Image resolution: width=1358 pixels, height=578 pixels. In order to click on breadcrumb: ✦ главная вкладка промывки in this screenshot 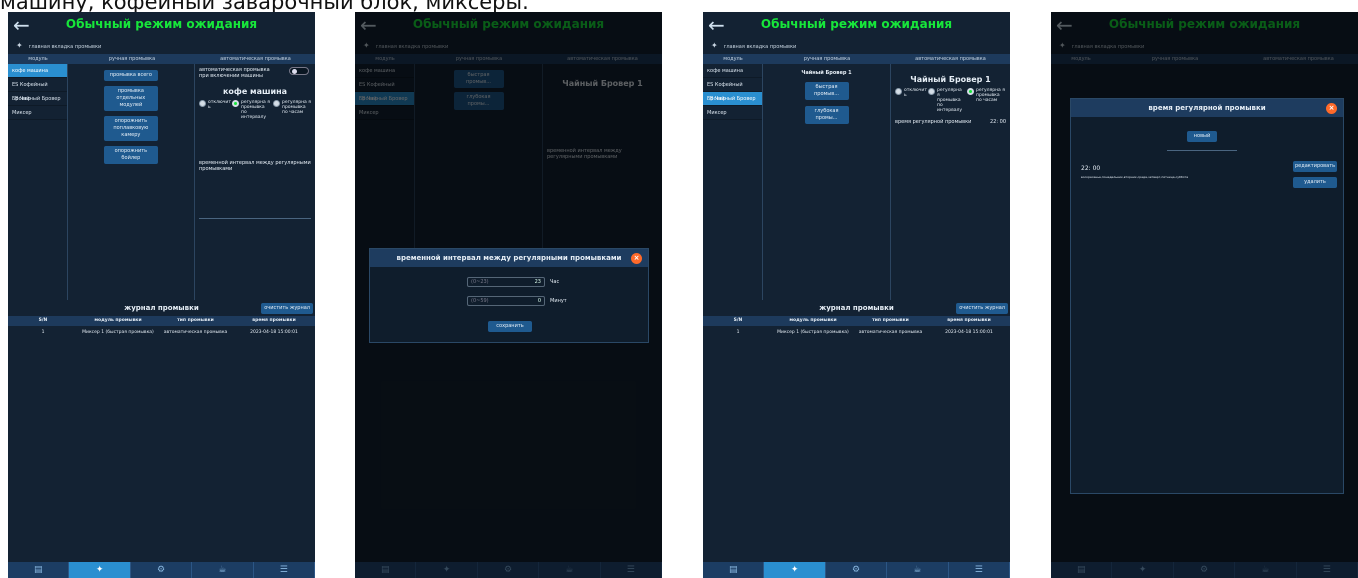, I will do `click(161, 46)`.